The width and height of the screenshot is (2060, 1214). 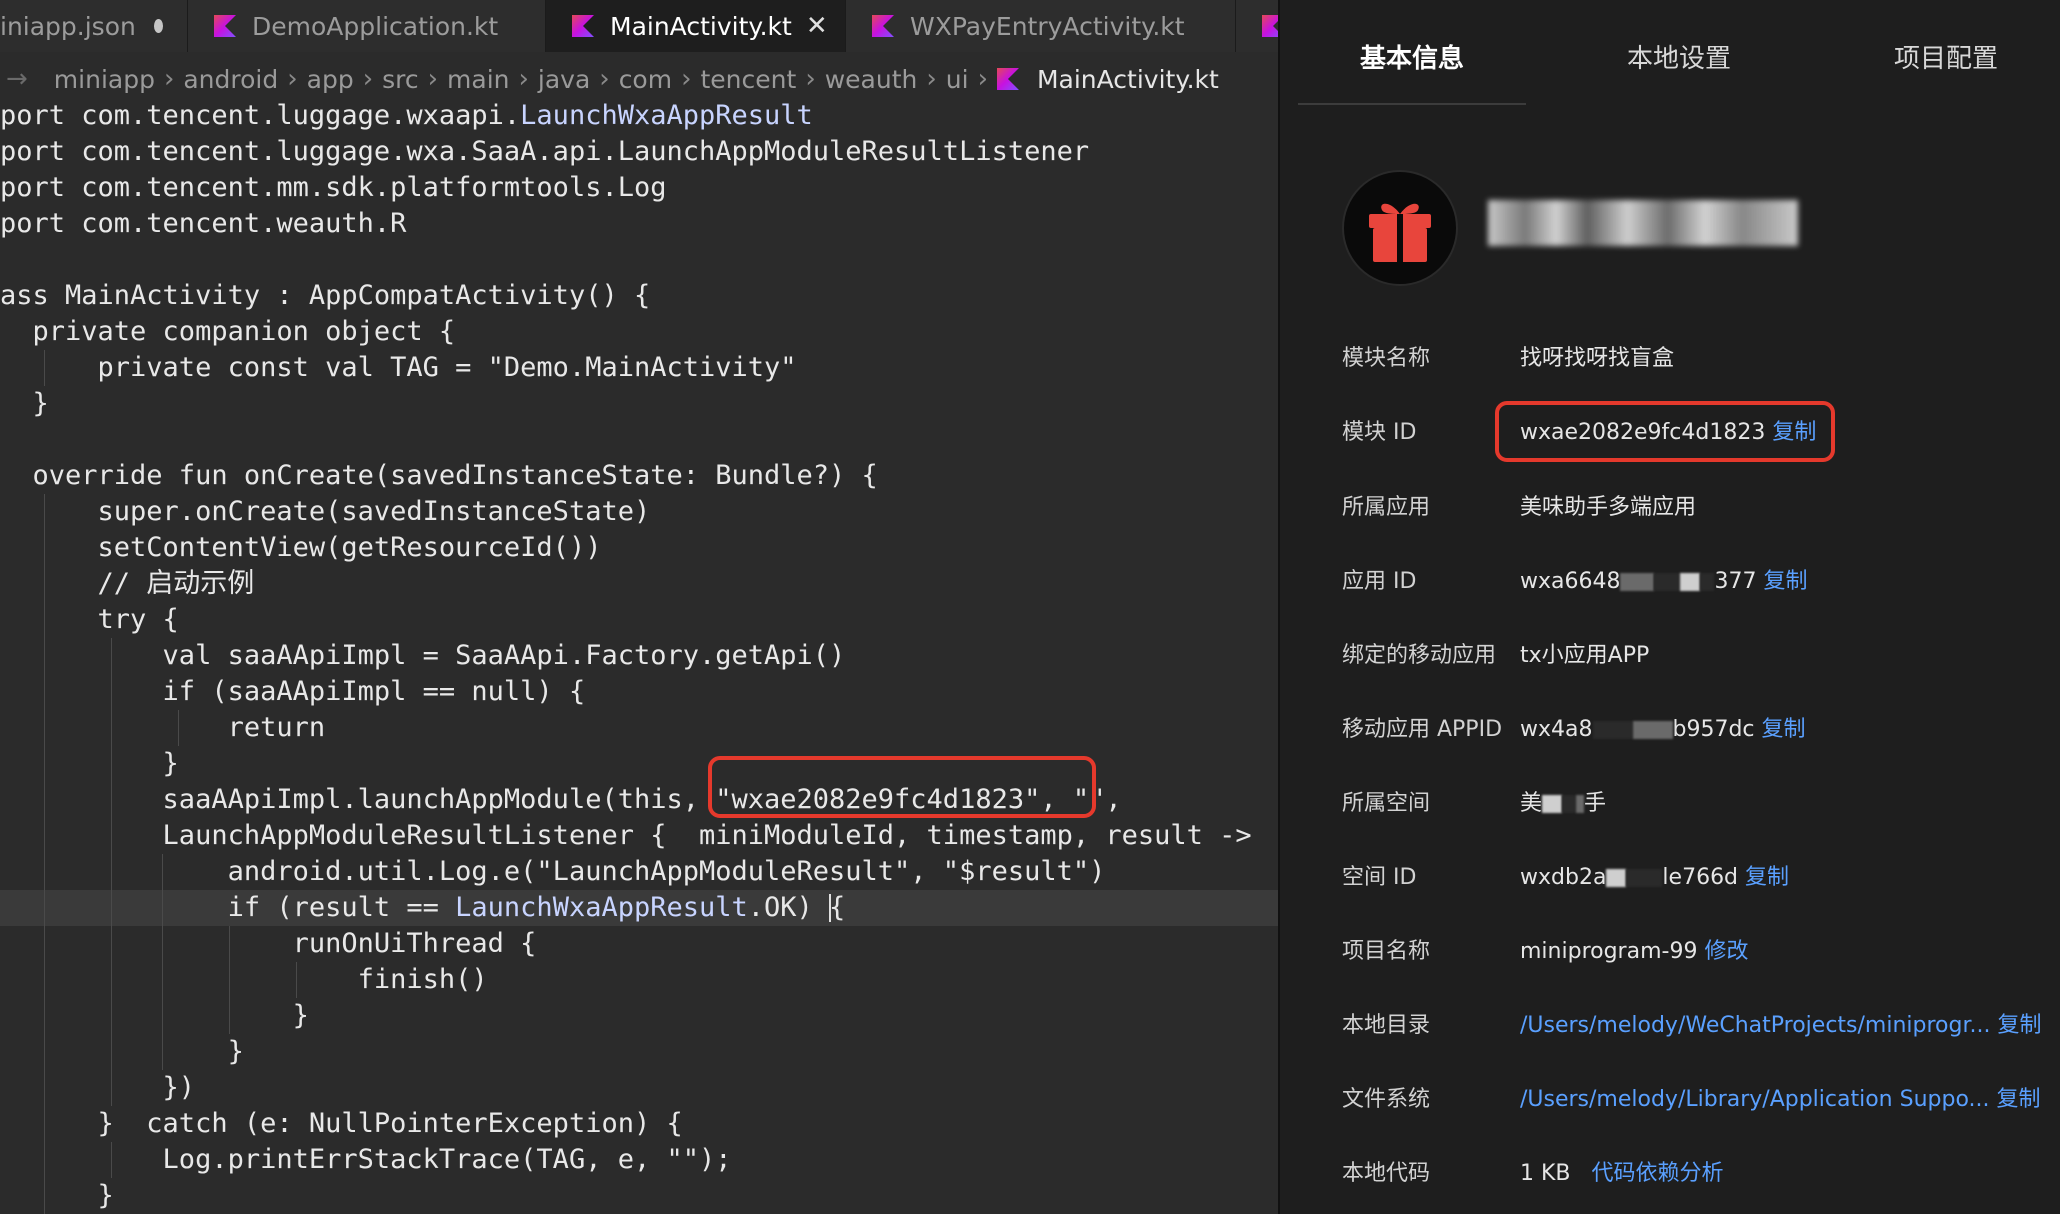 I want to click on code-line: port com.tencent.weauth.R, so click(x=203, y=223).